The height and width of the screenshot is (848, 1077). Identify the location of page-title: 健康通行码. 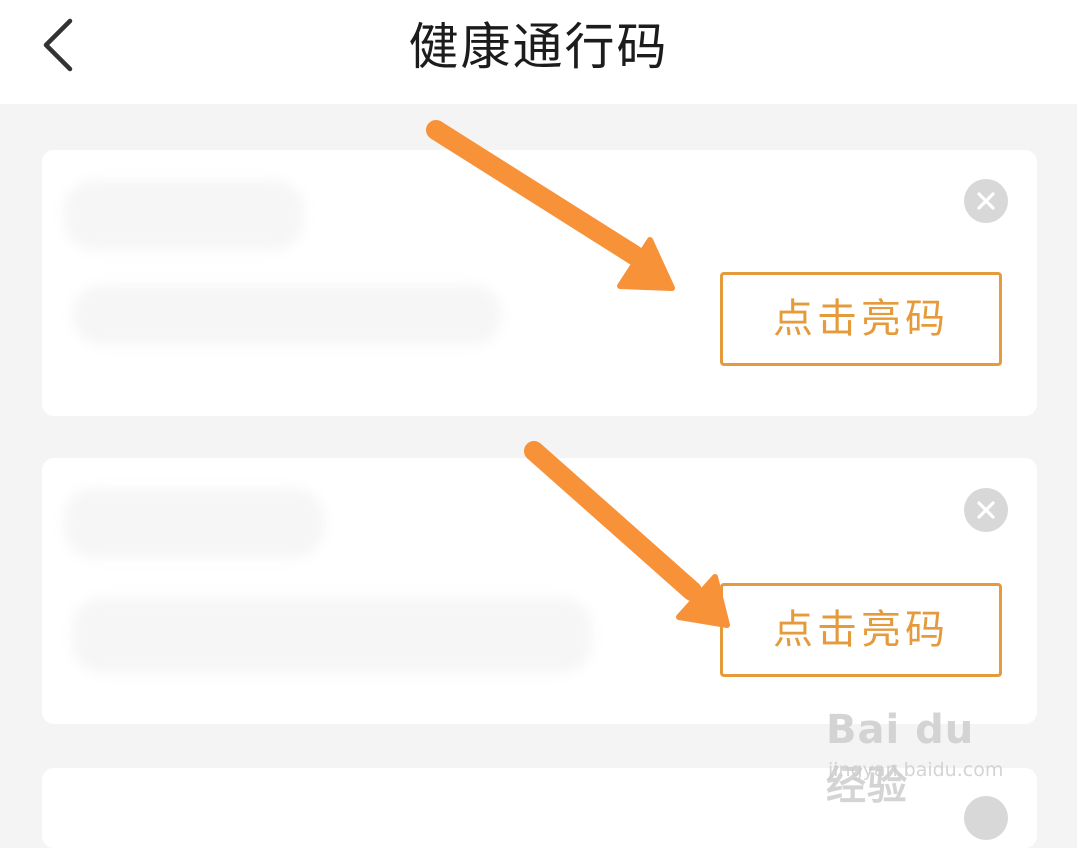
(538, 47).